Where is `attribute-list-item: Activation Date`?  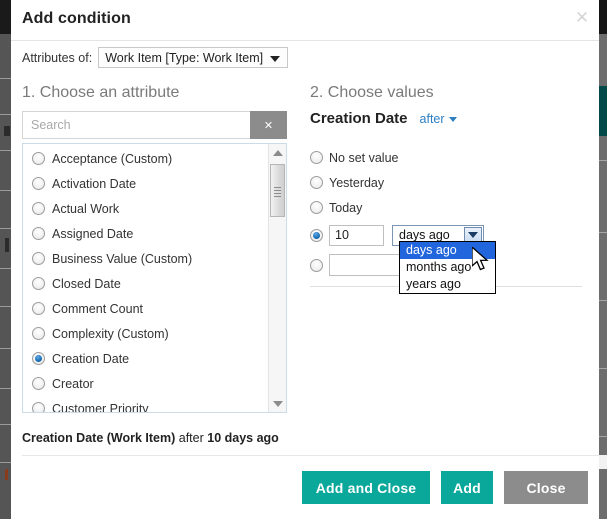 attribute-list-item: Activation Date is located at coordinates (145, 183).